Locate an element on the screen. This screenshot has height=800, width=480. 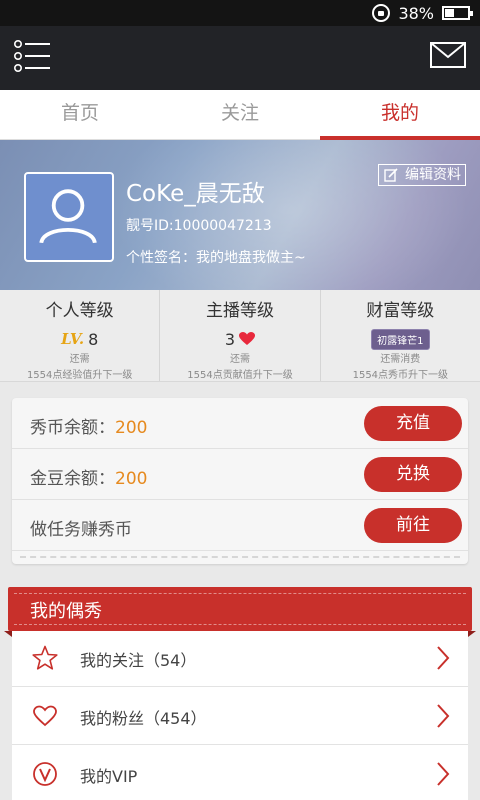
personal-level: 个人等级 LV. 8 还需 1554点经验值升下一级 is located at coordinates (79, 335).